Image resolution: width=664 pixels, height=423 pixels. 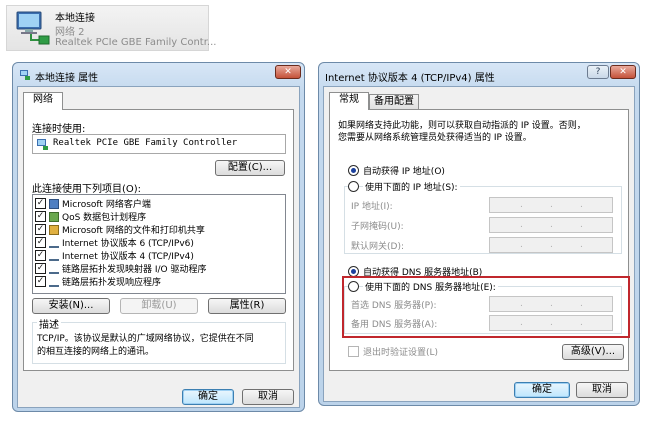 What do you see at coordinates (159, 306) in the screenshot?
I see `uninstall-button: 卸载(U)` at bounding box center [159, 306].